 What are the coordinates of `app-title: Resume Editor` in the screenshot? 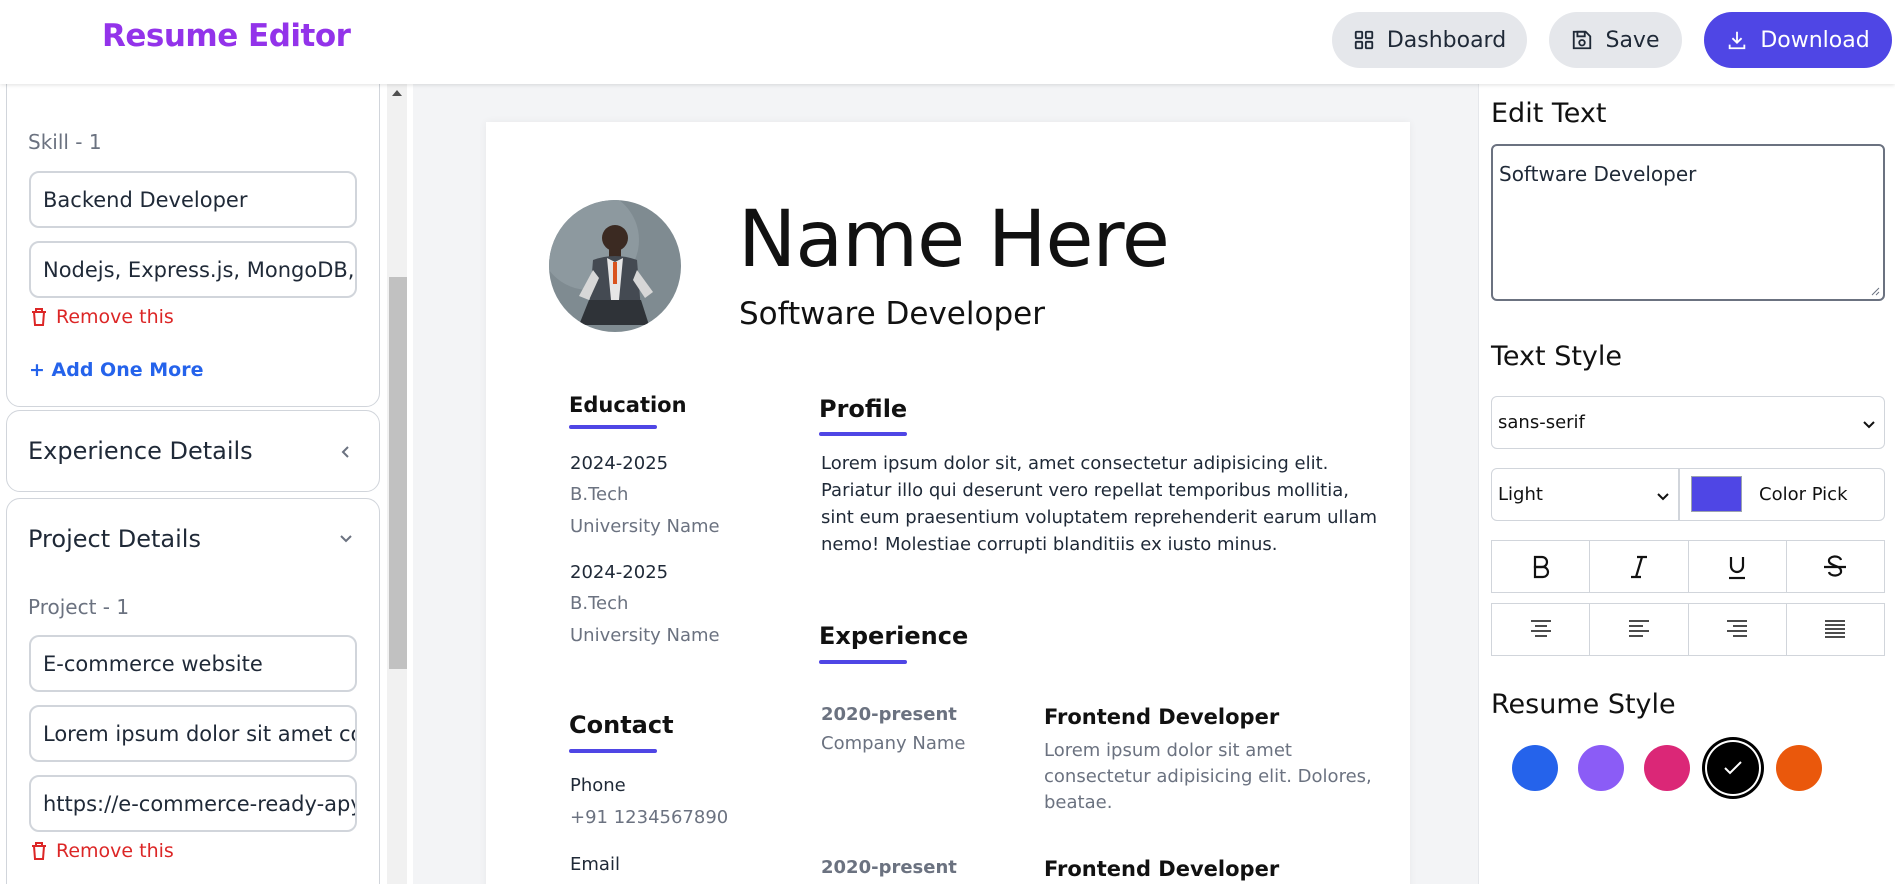 It's located at (226, 36).